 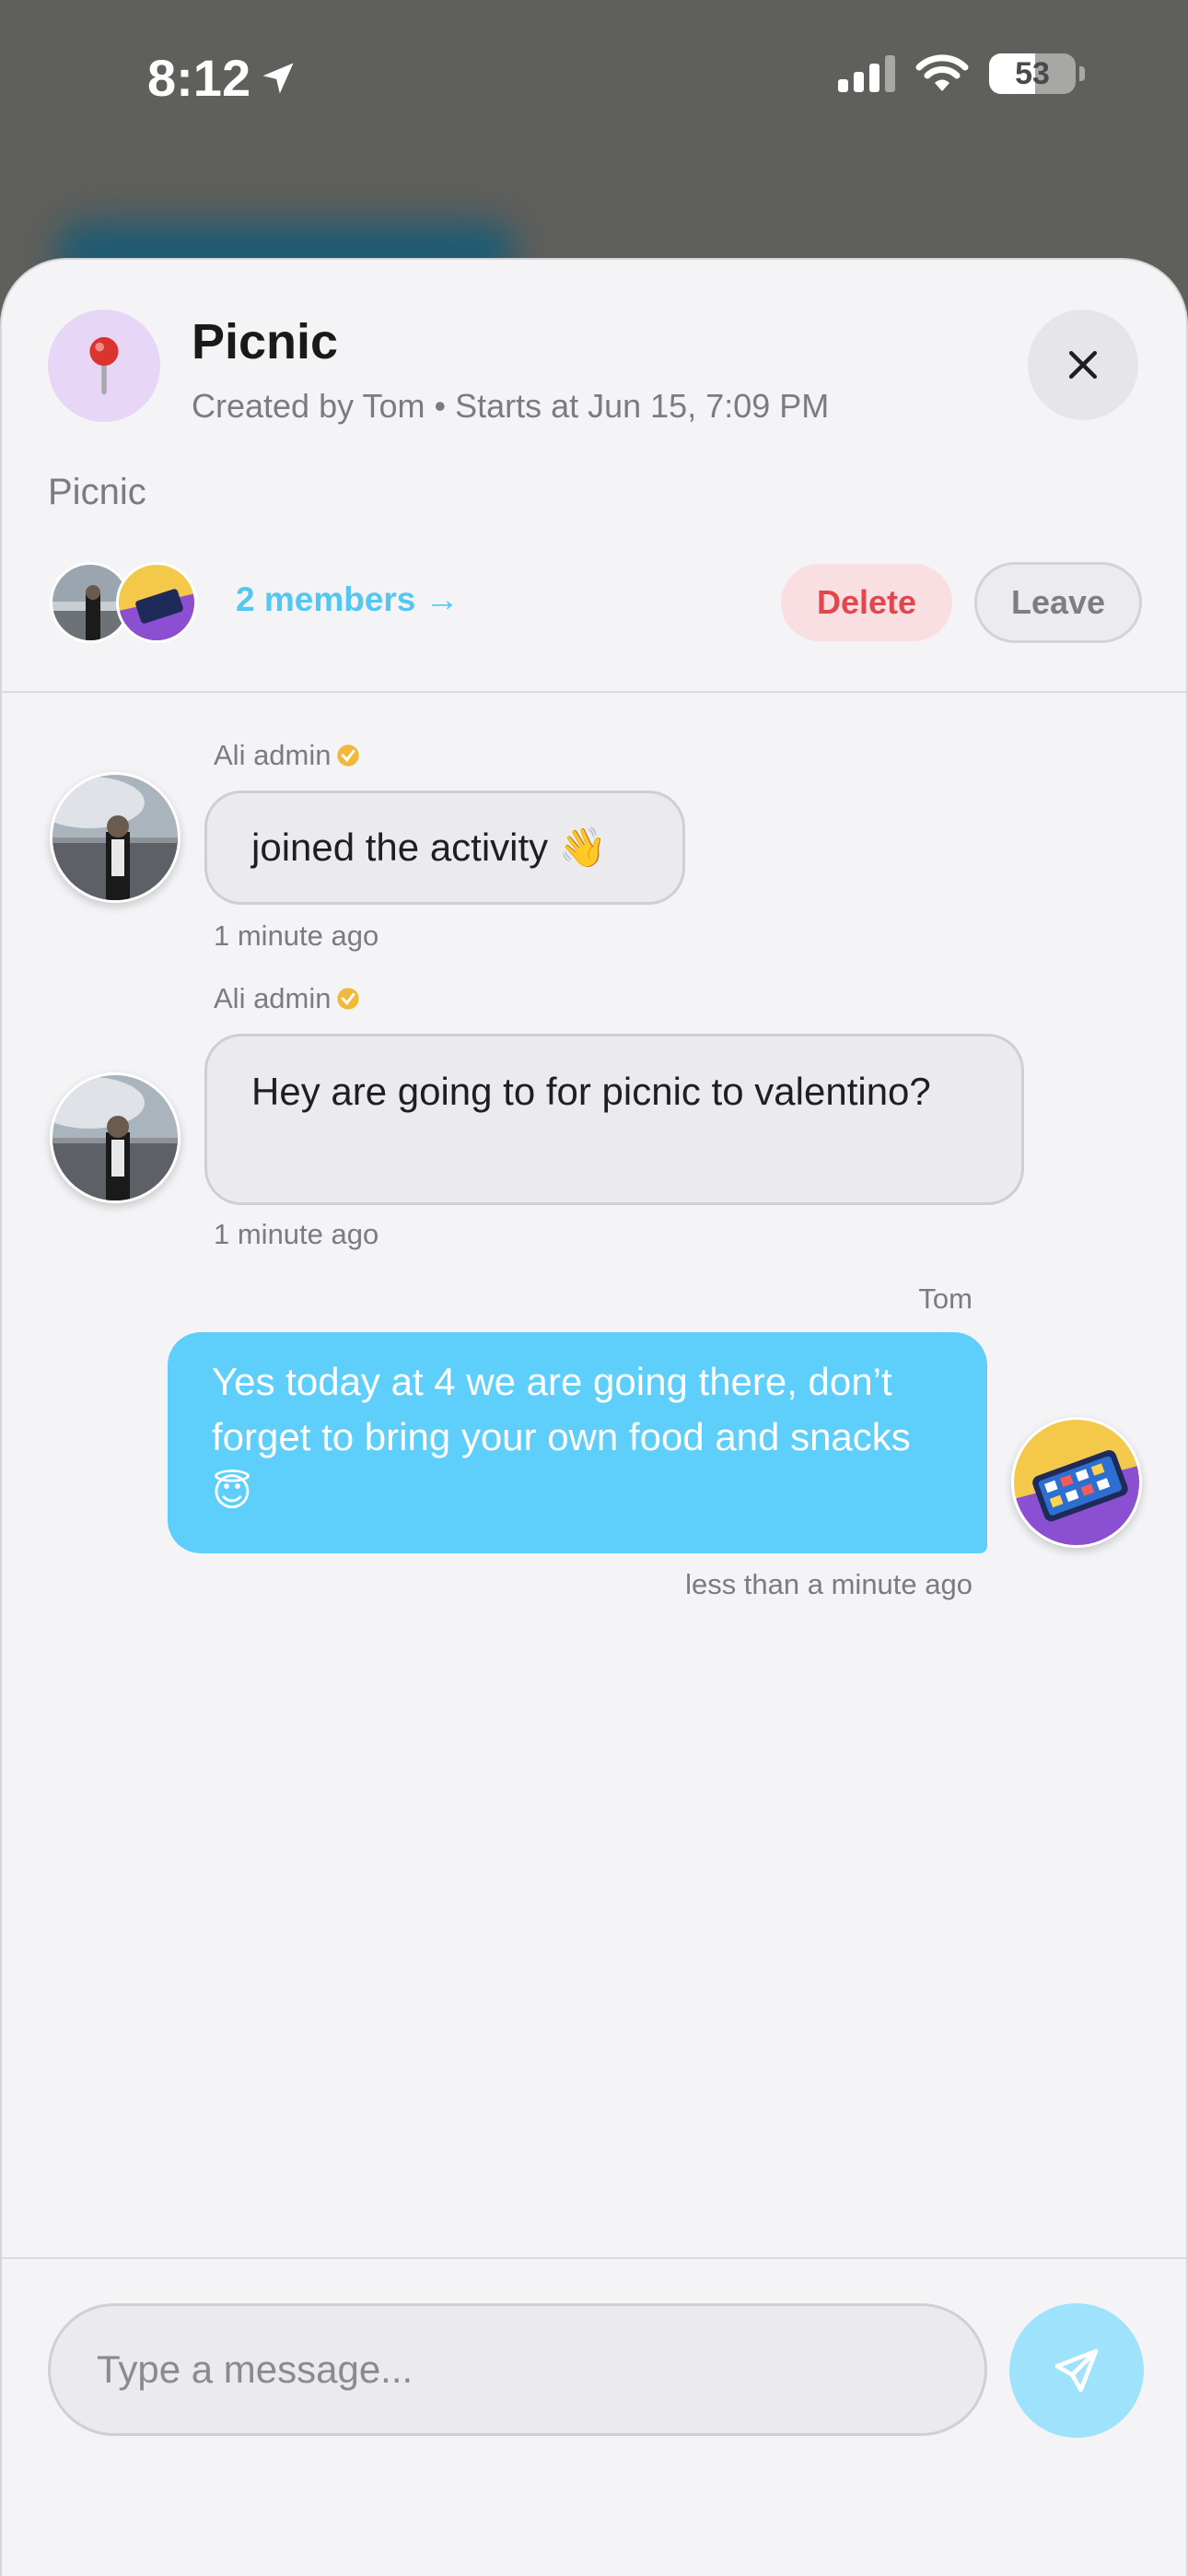 What do you see at coordinates (942, 72) in the screenshot?
I see `wifi-icon` at bounding box center [942, 72].